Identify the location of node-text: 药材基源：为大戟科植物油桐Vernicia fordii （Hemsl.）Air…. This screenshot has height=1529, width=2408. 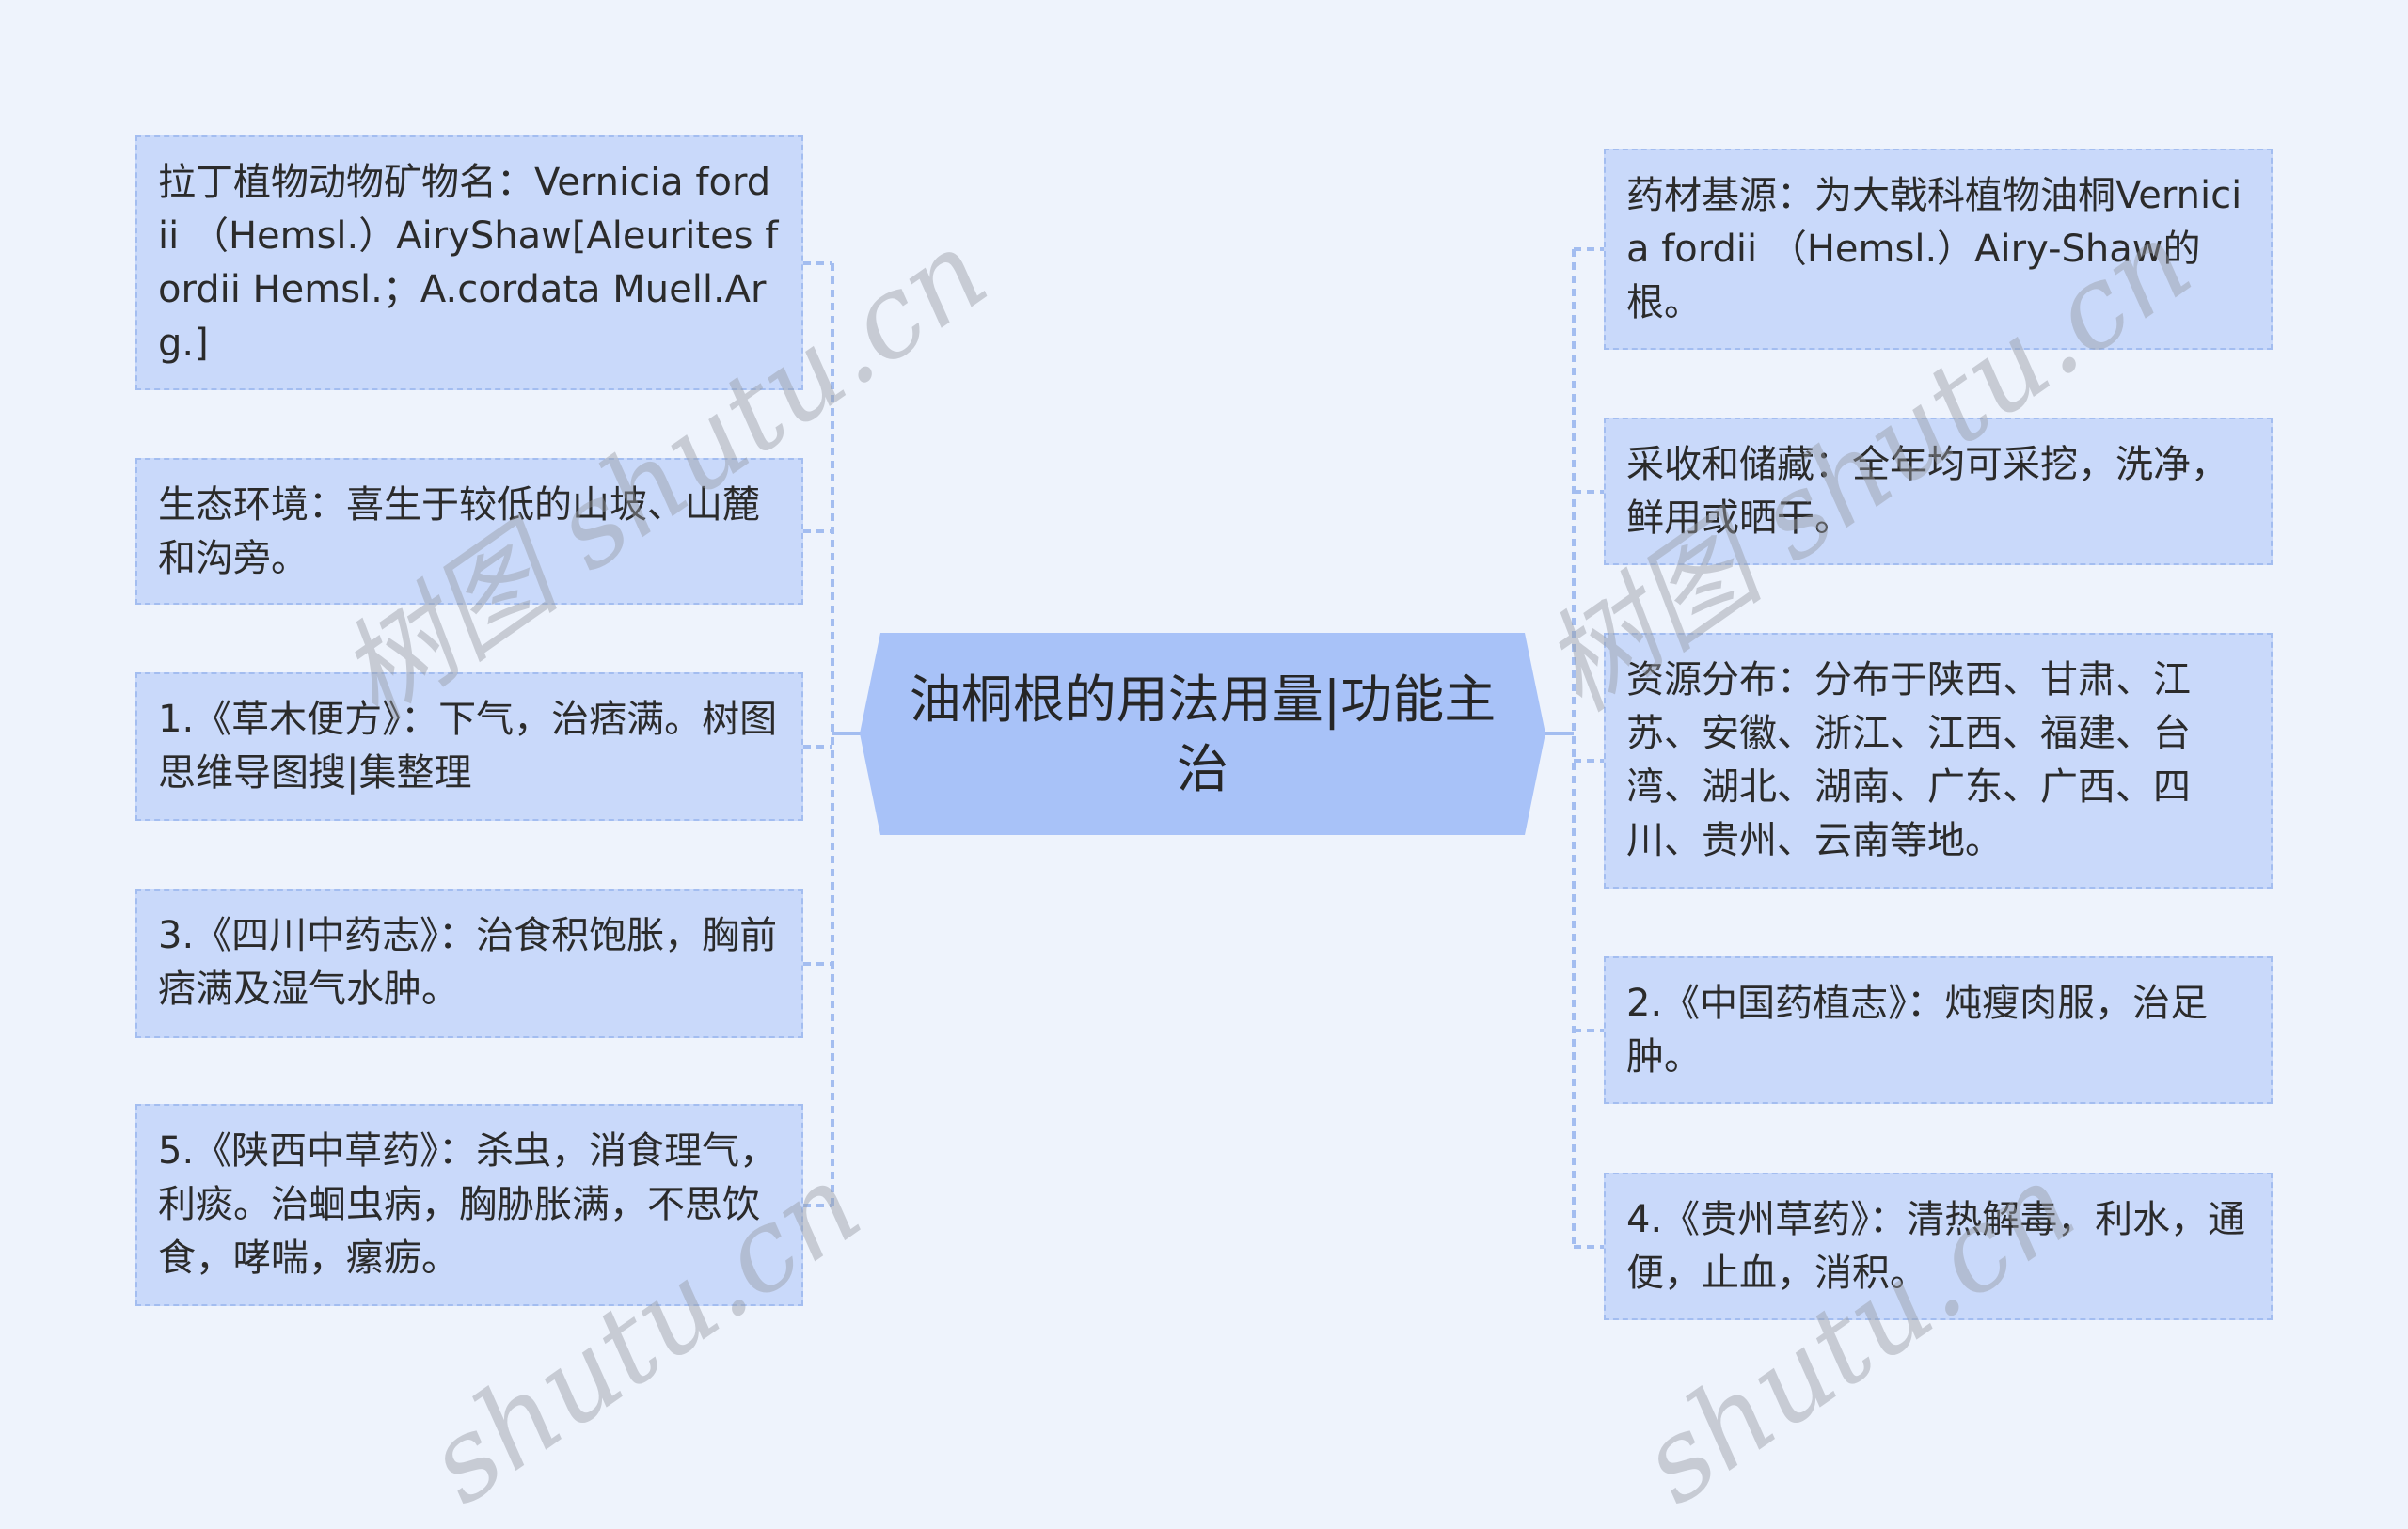
(1934, 249).